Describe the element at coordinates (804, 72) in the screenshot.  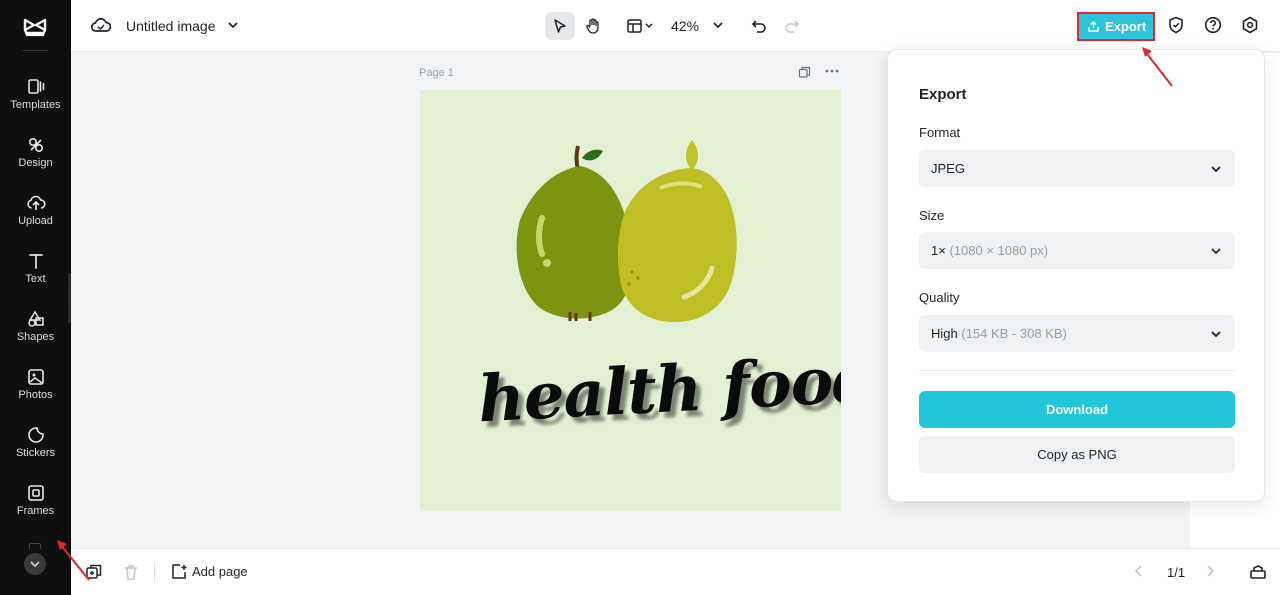
I see `duplicate-page-icon` at that location.